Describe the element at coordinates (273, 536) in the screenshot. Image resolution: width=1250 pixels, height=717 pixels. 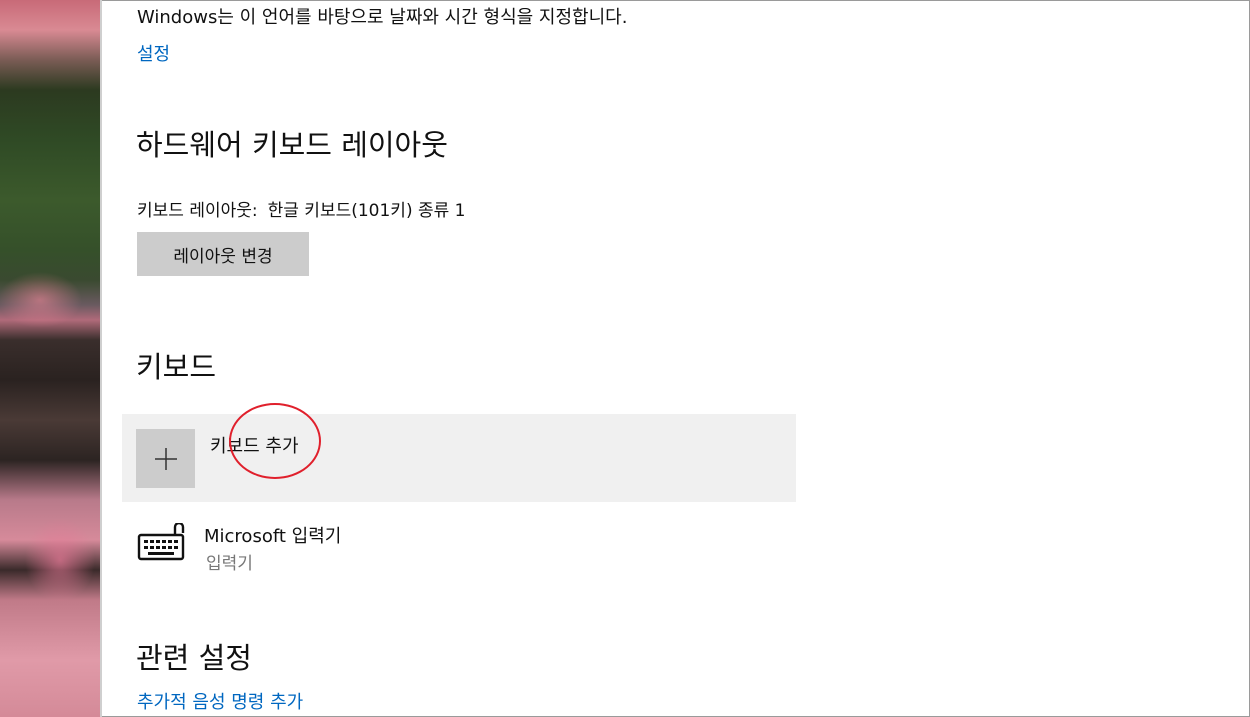
I see `keyboard-item-name: Microsoft 입력기` at that location.